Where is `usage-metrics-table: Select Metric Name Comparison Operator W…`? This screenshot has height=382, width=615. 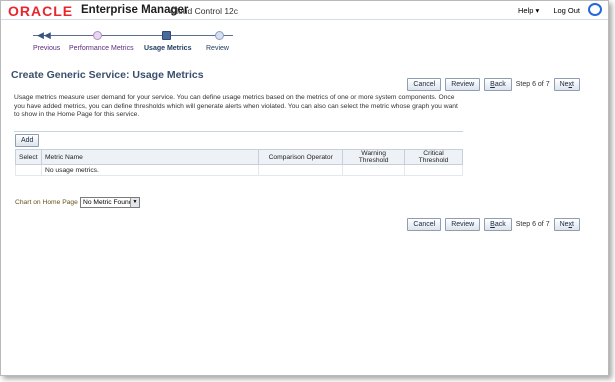 usage-metrics-table: Select Metric Name Comparison Operator W… is located at coordinates (239, 162).